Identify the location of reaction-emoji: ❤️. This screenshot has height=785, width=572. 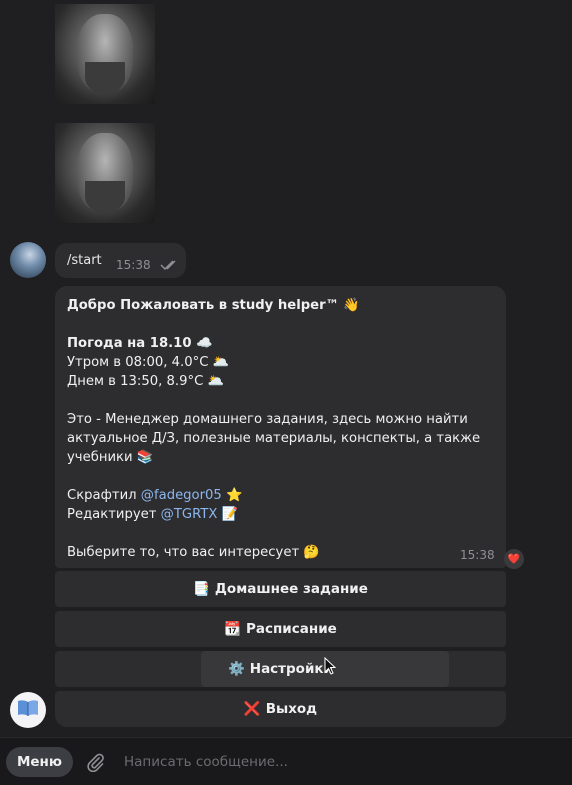
(514, 559).